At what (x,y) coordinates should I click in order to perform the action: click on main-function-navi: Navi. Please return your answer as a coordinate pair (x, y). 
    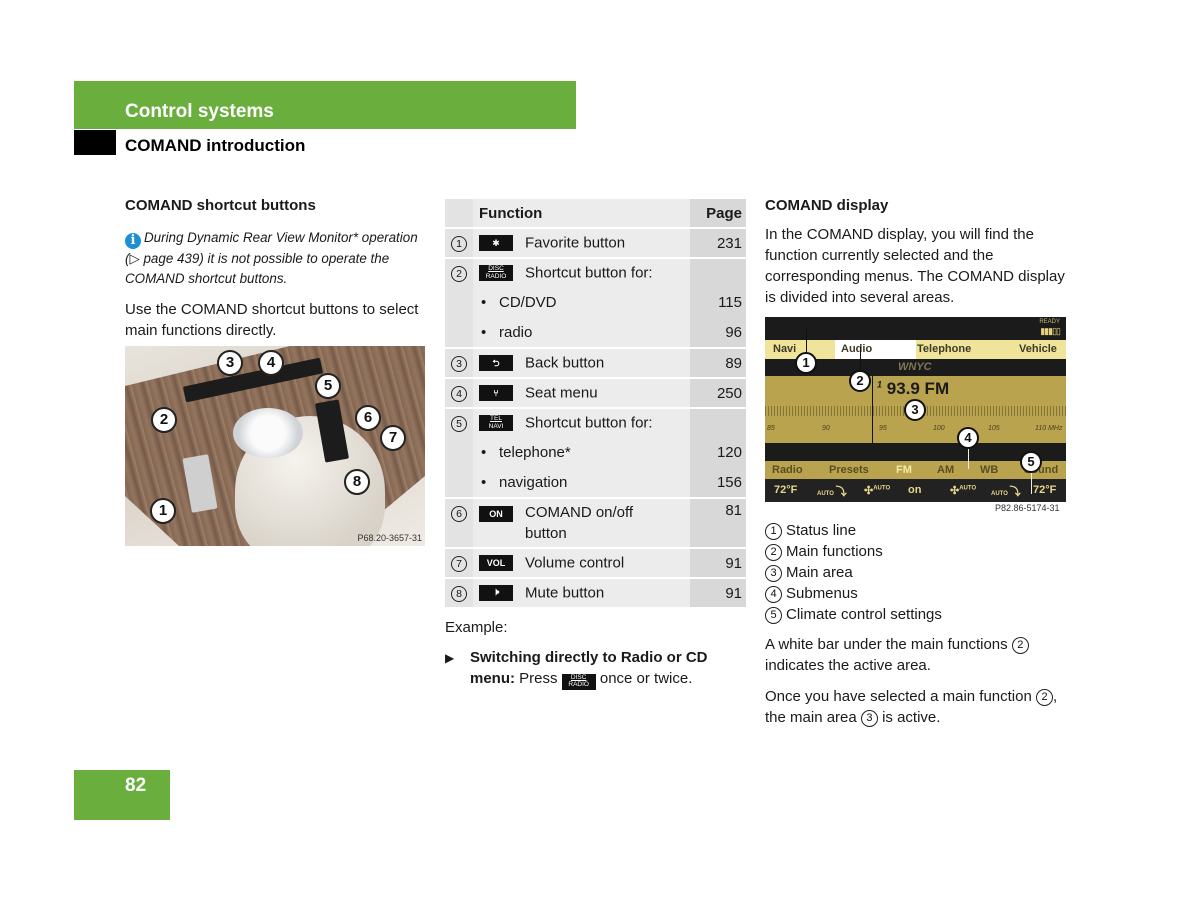
    Looking at the image, I should click on (785, 349).